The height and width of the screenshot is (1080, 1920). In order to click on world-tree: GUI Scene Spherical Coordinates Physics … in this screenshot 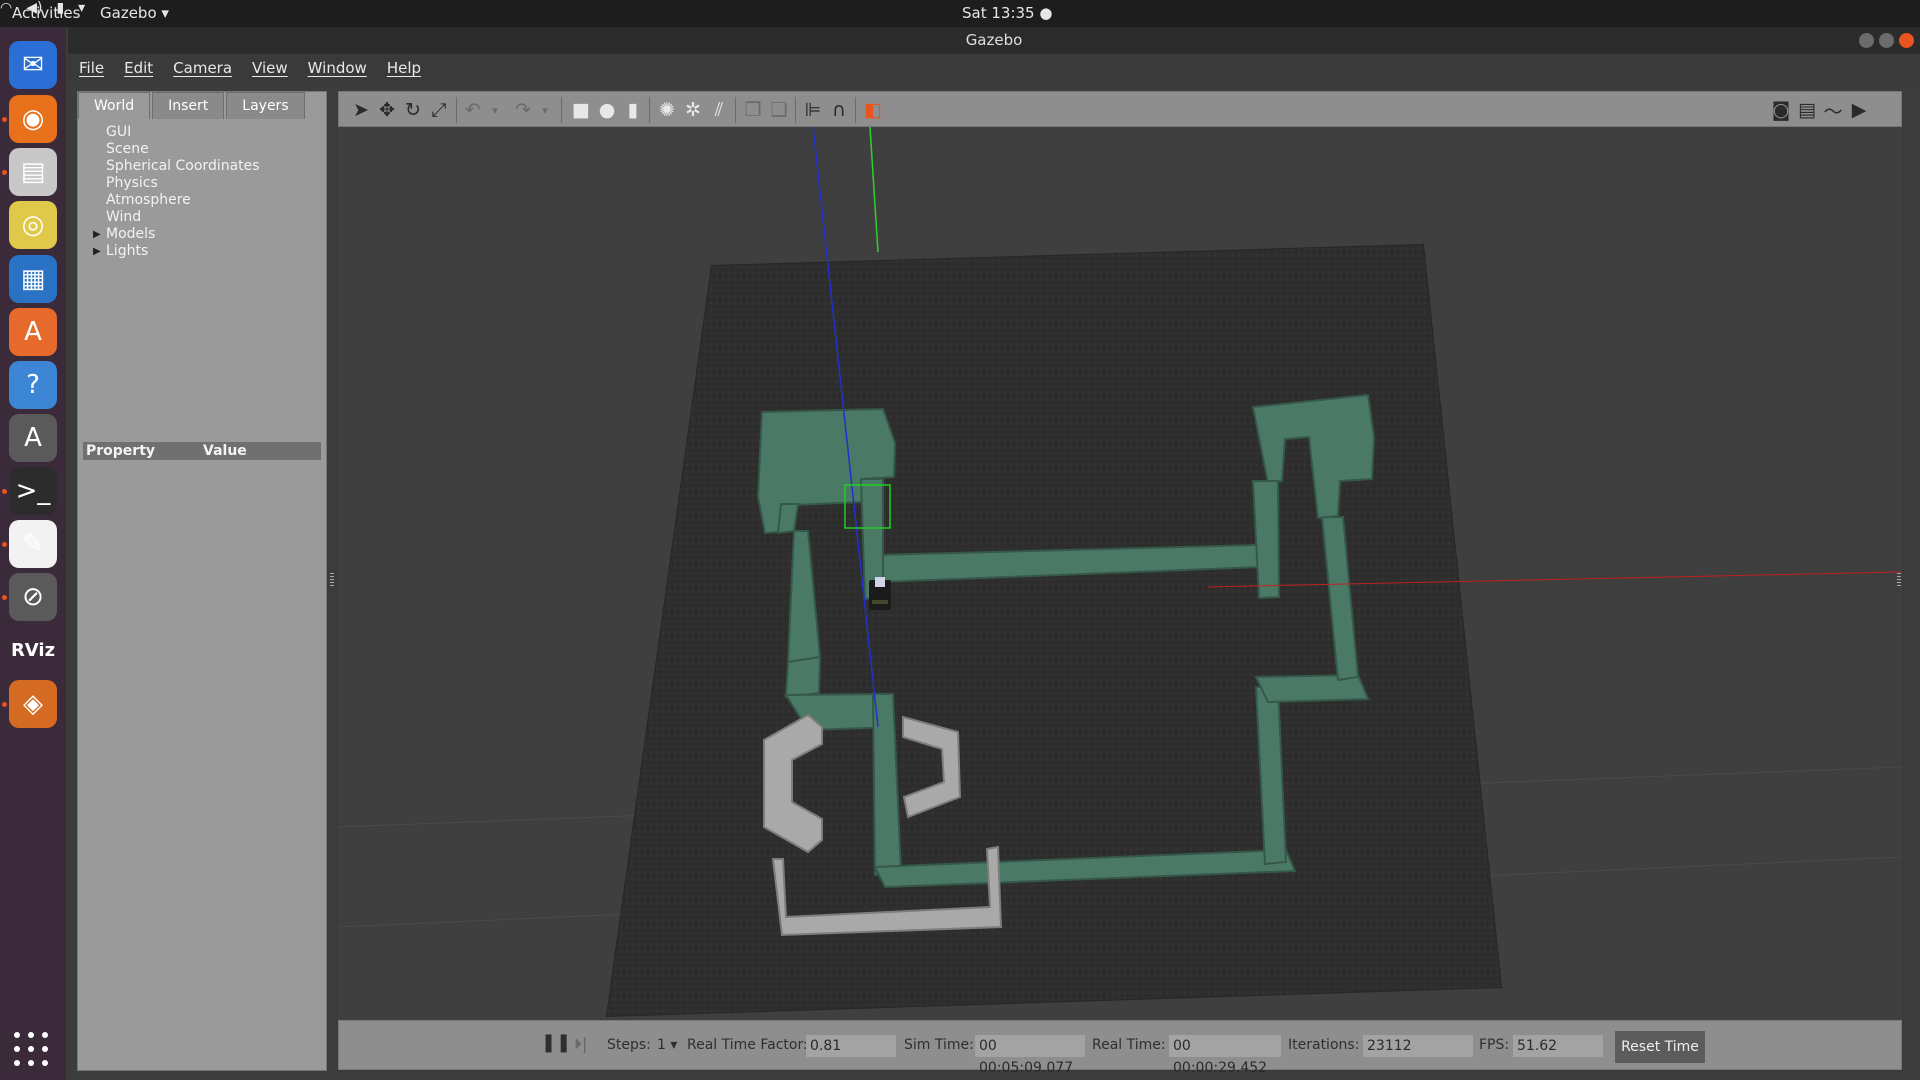, I will do `click(202, 283)`.